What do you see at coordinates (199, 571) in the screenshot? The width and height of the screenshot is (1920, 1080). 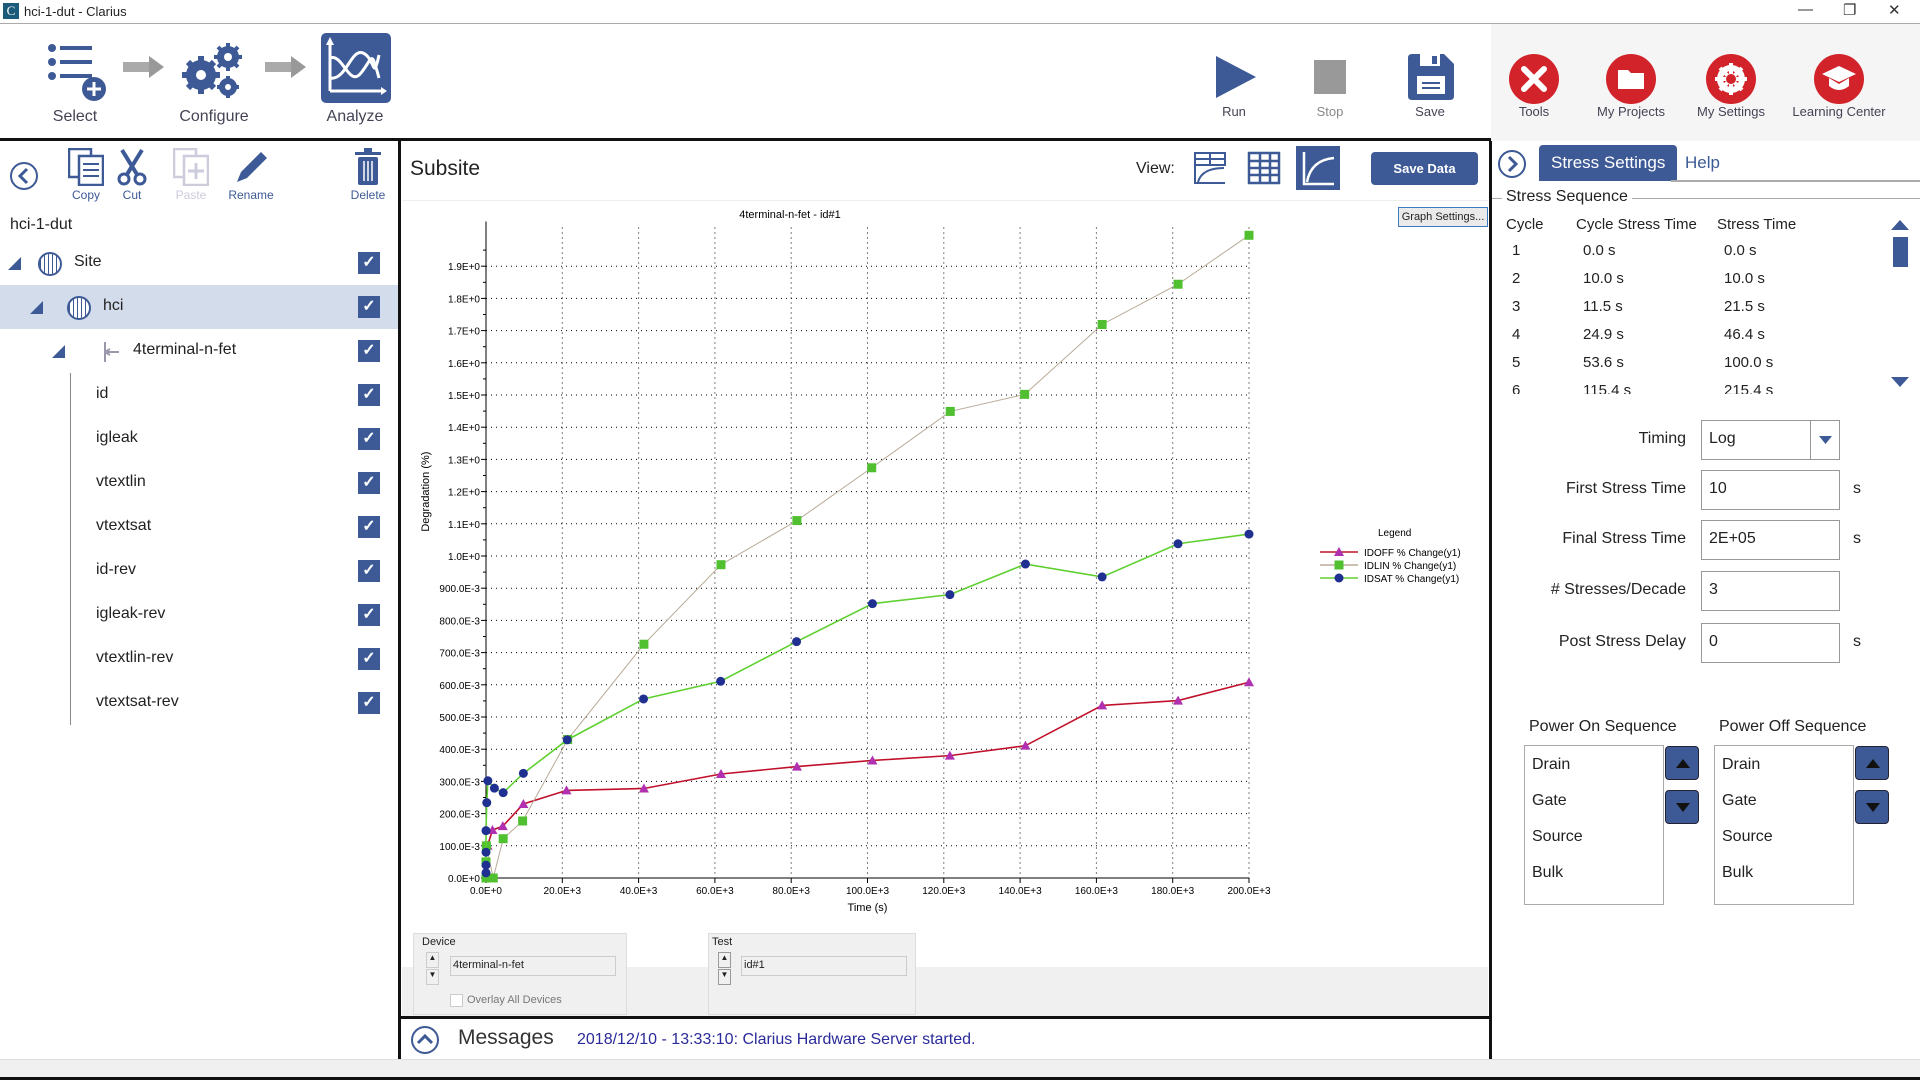 I see `tree-item-id-rev: id-rev ✓` at bounding box center [199, 571].